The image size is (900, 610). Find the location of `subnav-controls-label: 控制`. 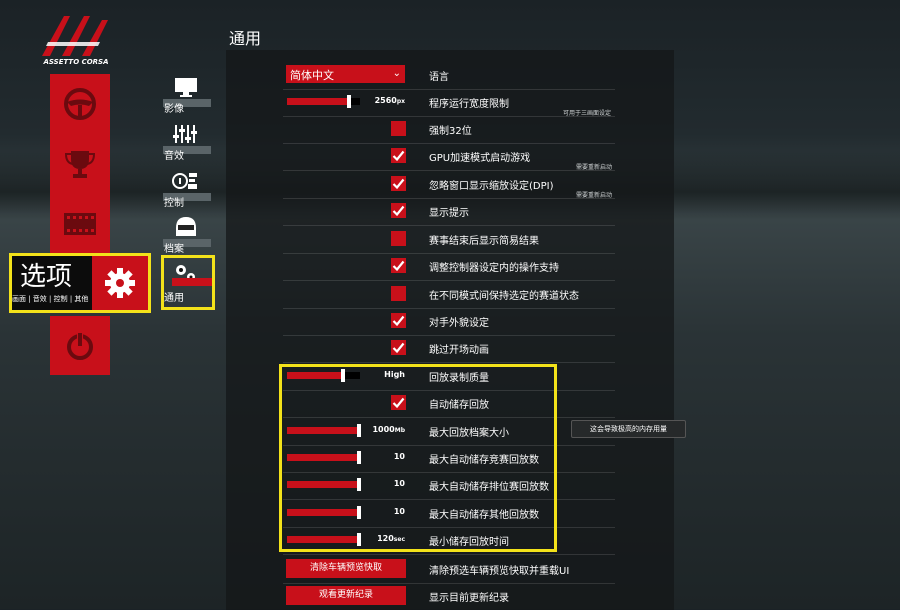

subnav-controls-label: 控制 is located at coordinates (174, 203).